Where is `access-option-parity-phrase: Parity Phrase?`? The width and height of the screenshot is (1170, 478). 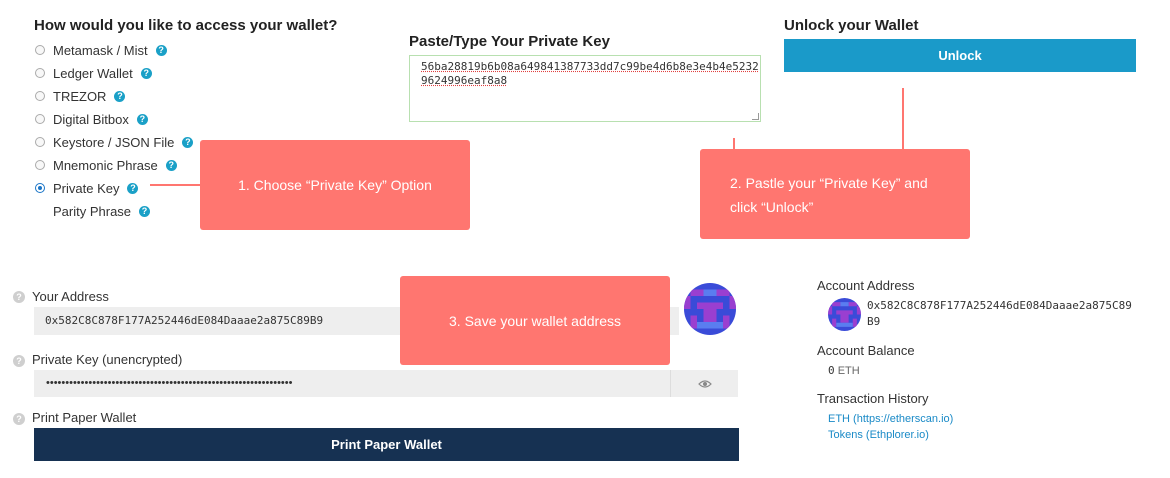
access-option-parity-phrase: Parity Phrase? is located at coordinates (102, 211).